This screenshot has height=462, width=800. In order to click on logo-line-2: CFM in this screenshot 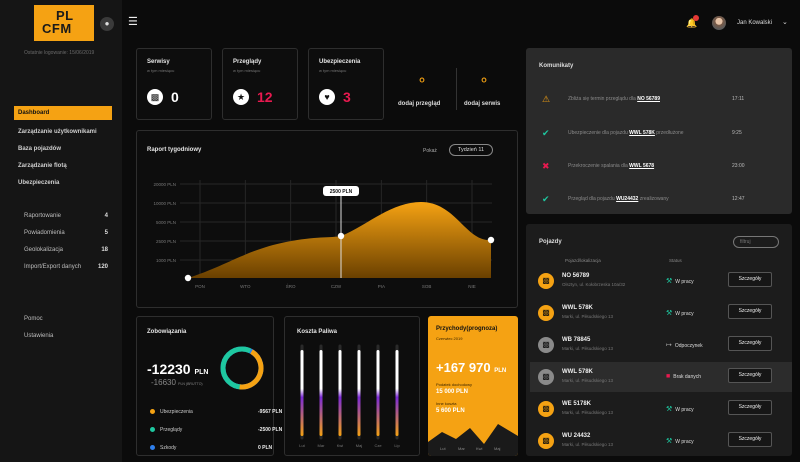, I will do `click(57, 28)`.